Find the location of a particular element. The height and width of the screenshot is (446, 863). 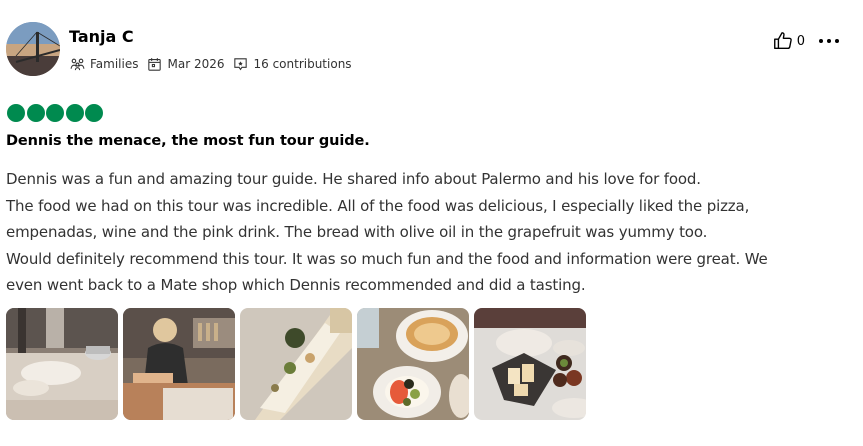

family-icon is located at coordinates (77, 64).